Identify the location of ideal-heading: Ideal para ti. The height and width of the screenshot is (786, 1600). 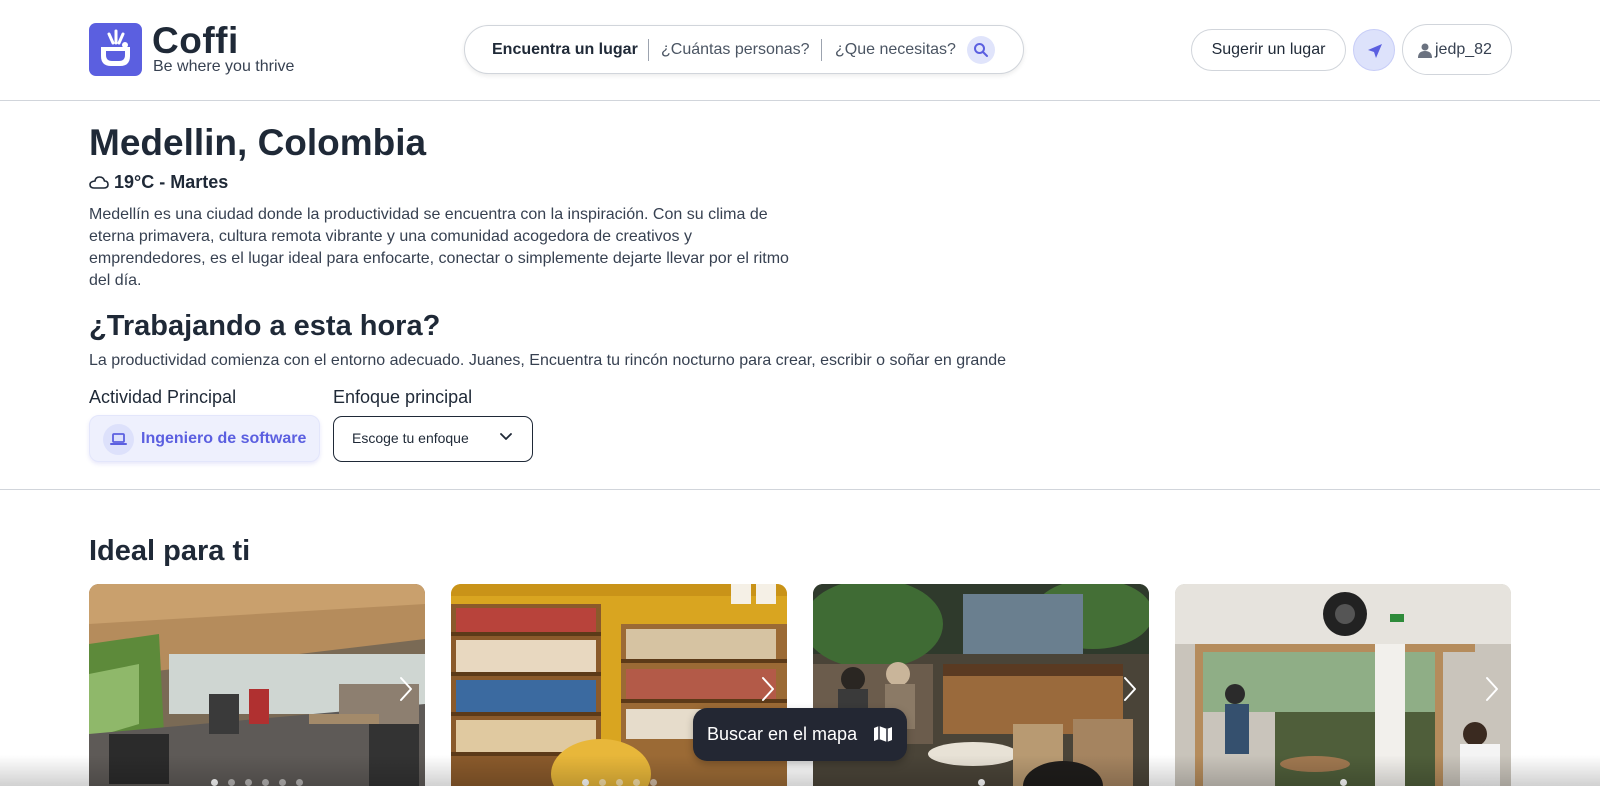
(170, 551).